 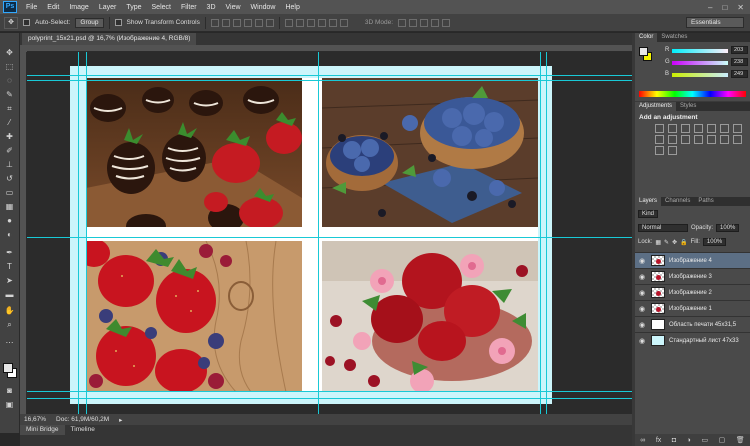 I want to click on menu-file: File, so click(x=31, y=7).